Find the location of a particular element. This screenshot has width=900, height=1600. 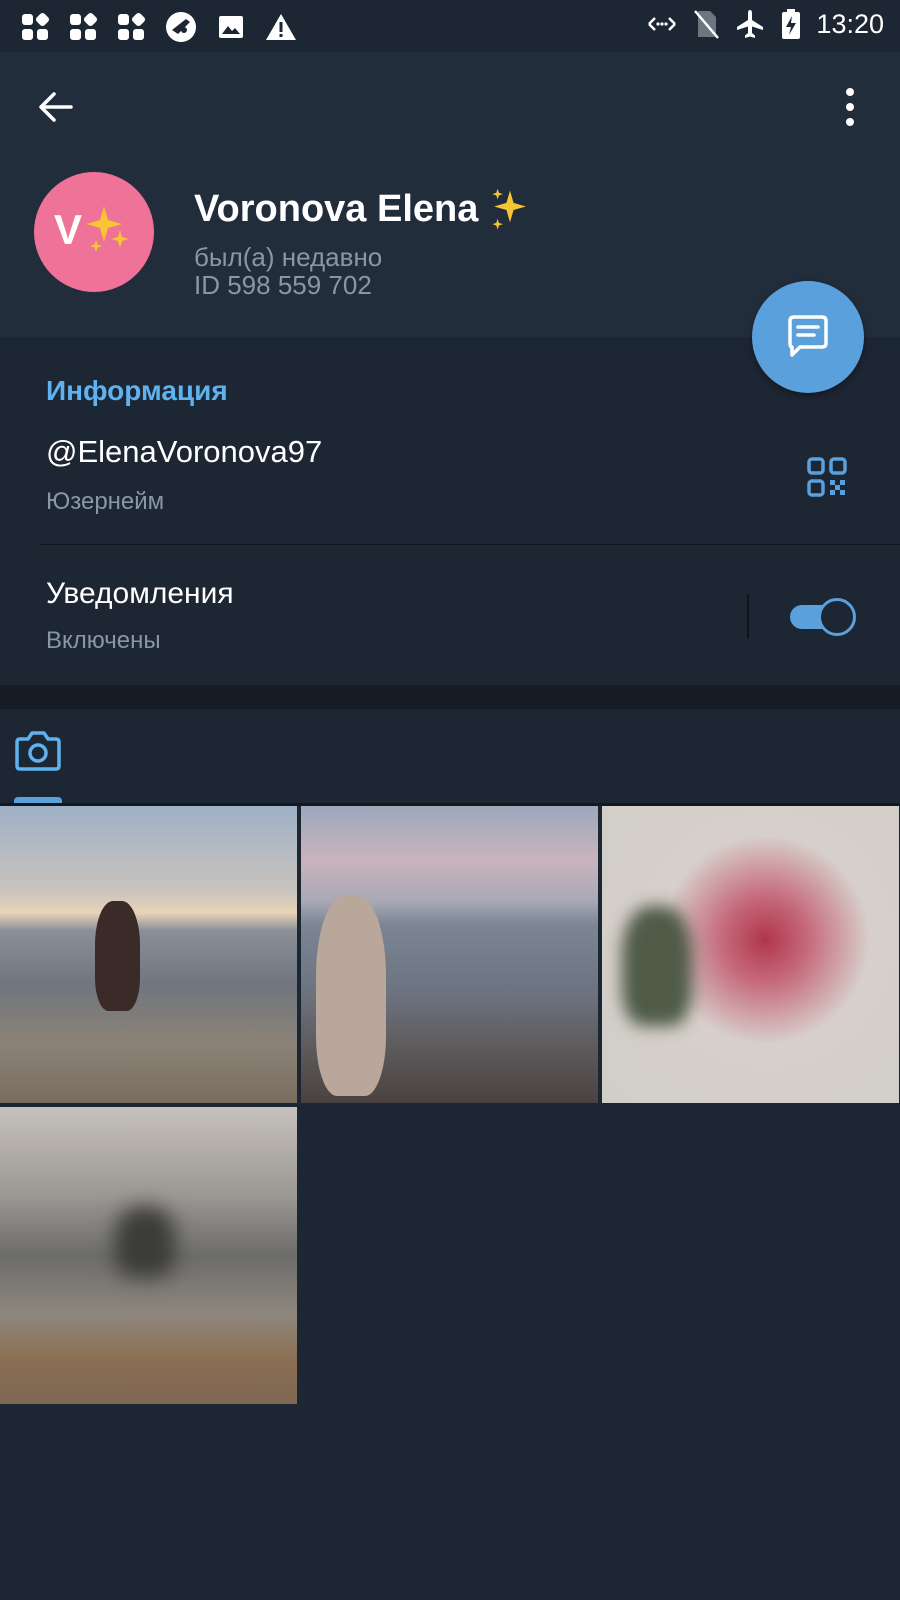

send-message-button is located at coordinates (808, 337).